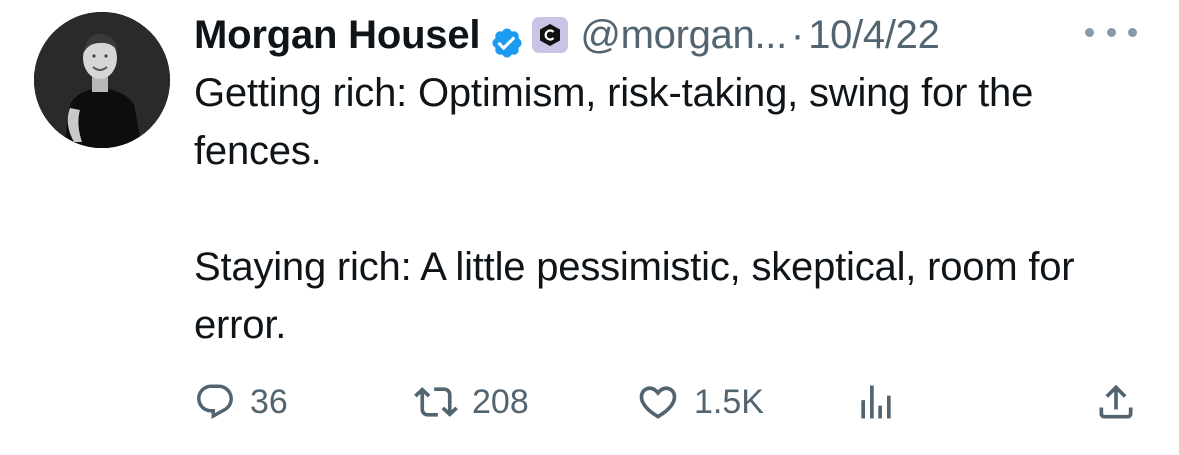  Describe the element at coordinates (500, 401) in the screenshot. I see `retweet-count: 208` at that location.